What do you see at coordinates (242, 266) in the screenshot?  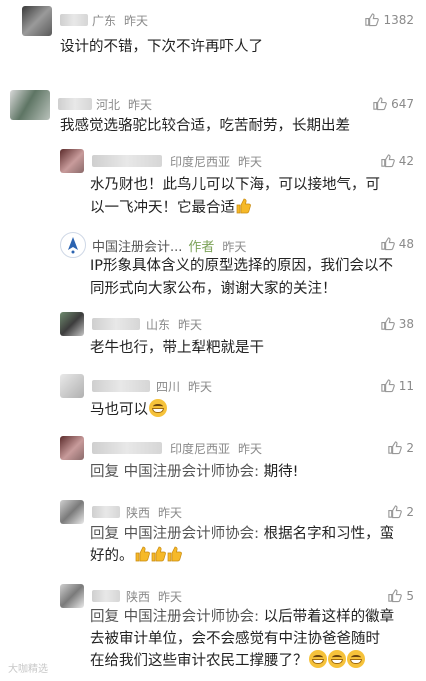 I see `comment-text-line1: IP形象具体含义的原型选择的原因，我们会以不` at bounding box center [242, 266].